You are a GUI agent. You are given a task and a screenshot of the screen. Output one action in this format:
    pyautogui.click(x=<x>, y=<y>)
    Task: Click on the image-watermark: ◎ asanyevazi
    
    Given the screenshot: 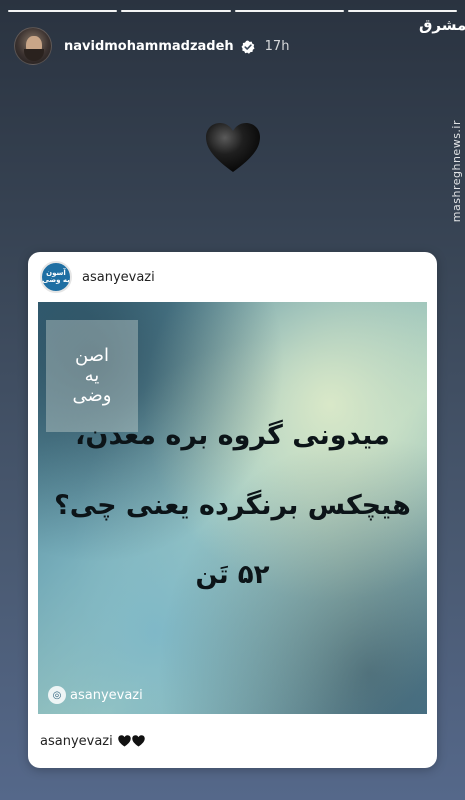 What is the action you would take?
    pyautogui.click(x=95, y=695)
    